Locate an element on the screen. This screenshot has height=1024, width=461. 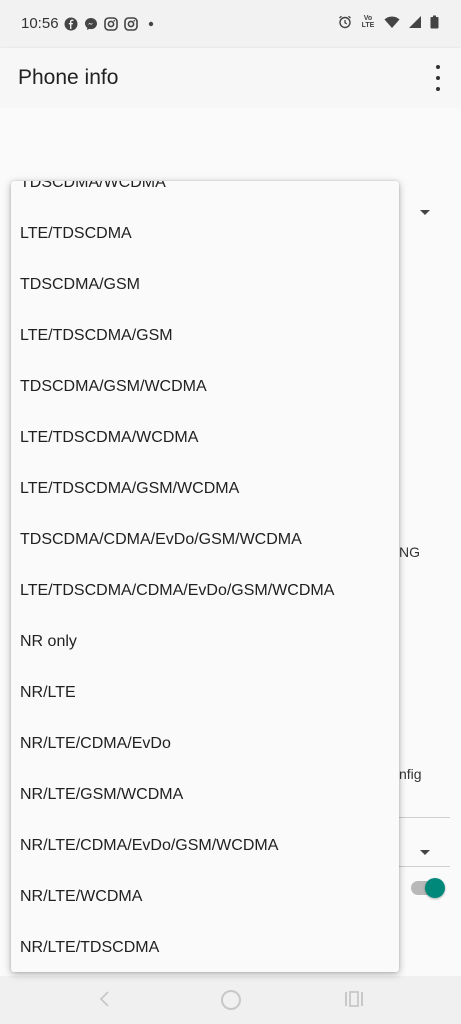
dropdown-item: LTE/TDSCDMA is located at coordinates (205, 233).